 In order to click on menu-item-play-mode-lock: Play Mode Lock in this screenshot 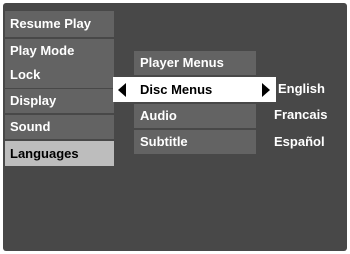, I will do `click(59, 63)`.